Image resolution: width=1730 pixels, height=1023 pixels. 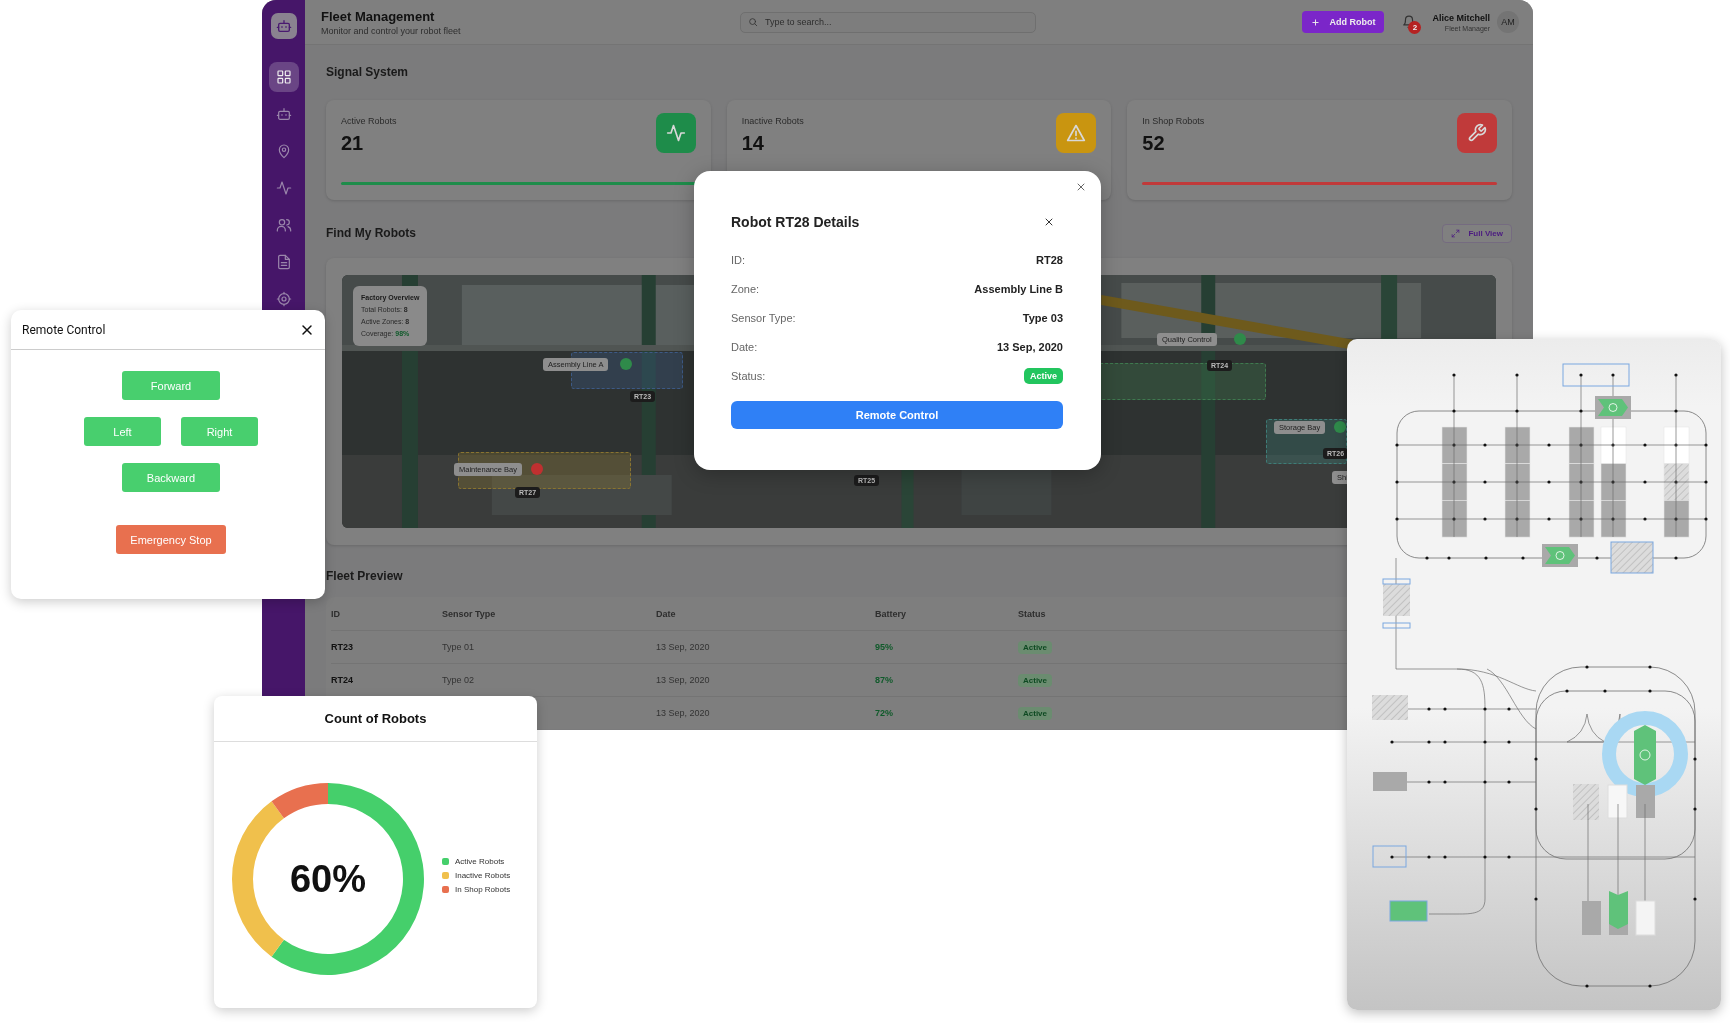 What do you see at coordinates (748, 375) in the screenshot?
I see `detail-label: Status:` at bounding box center [748, 375].